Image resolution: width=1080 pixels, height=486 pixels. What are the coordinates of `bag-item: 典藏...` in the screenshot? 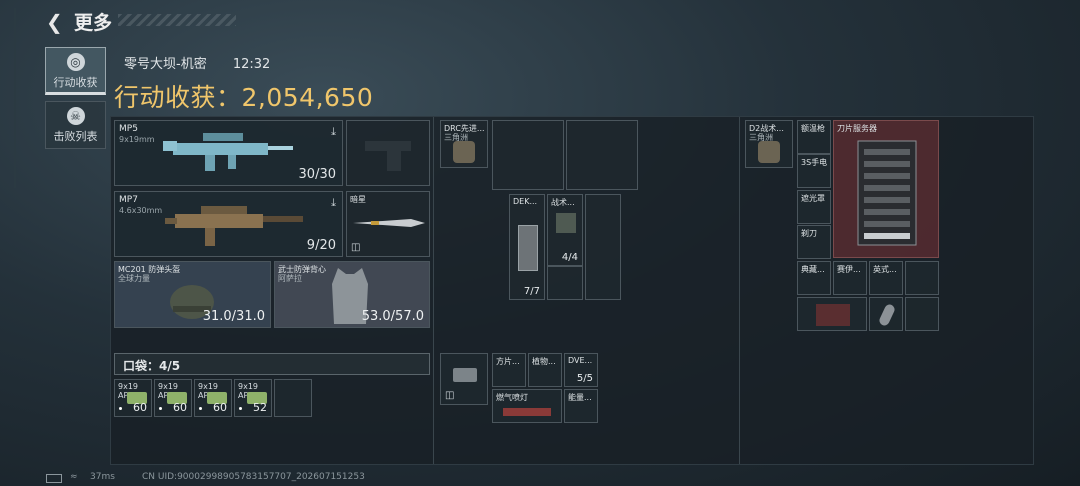 It's located at (814, 278).